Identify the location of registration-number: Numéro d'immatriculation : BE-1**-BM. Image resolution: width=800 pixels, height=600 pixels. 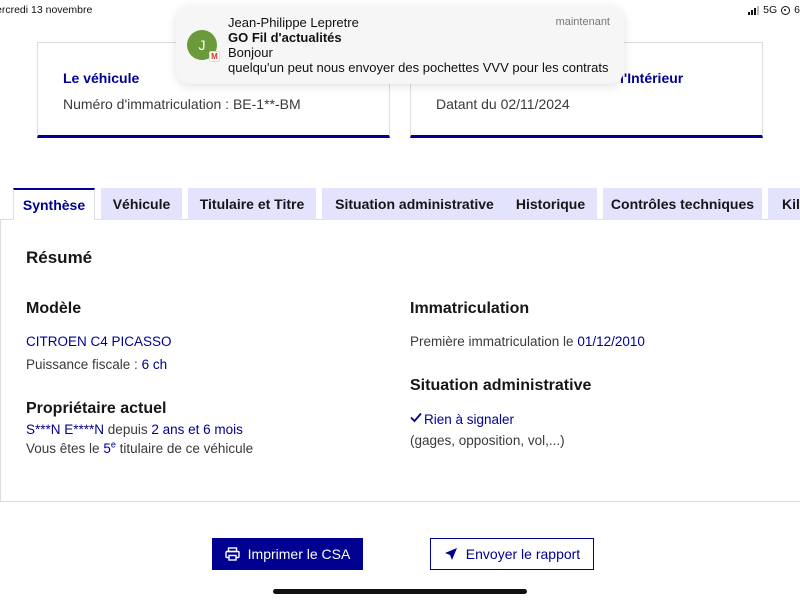
(182, 104).